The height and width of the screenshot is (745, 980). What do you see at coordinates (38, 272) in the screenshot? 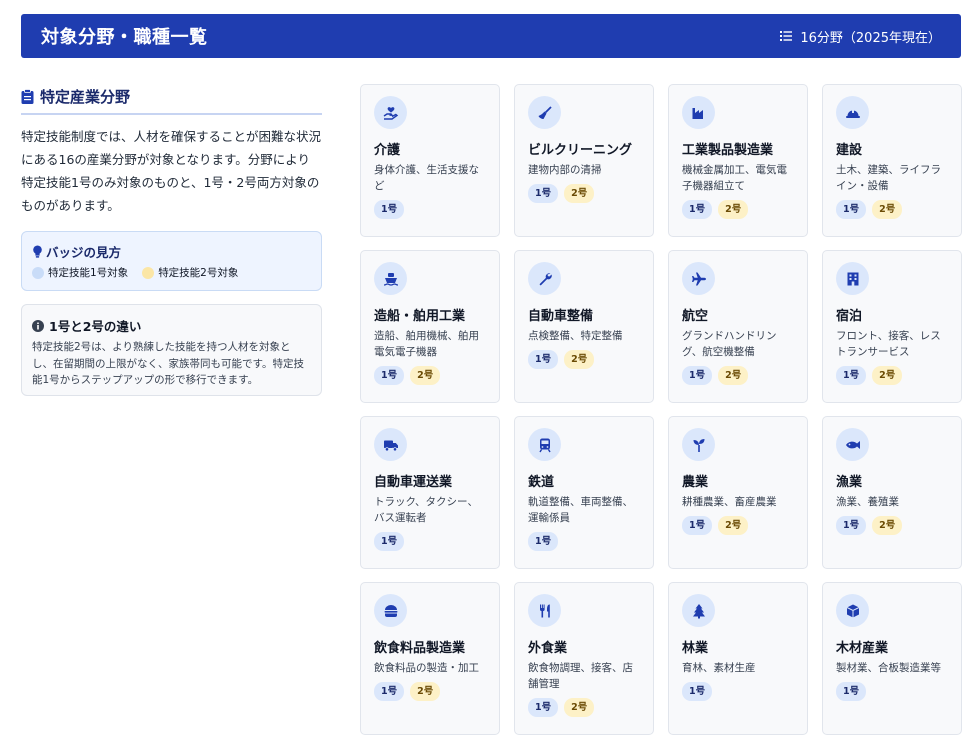
I see `blue-dot-icon` at bounding box center [38, 272].